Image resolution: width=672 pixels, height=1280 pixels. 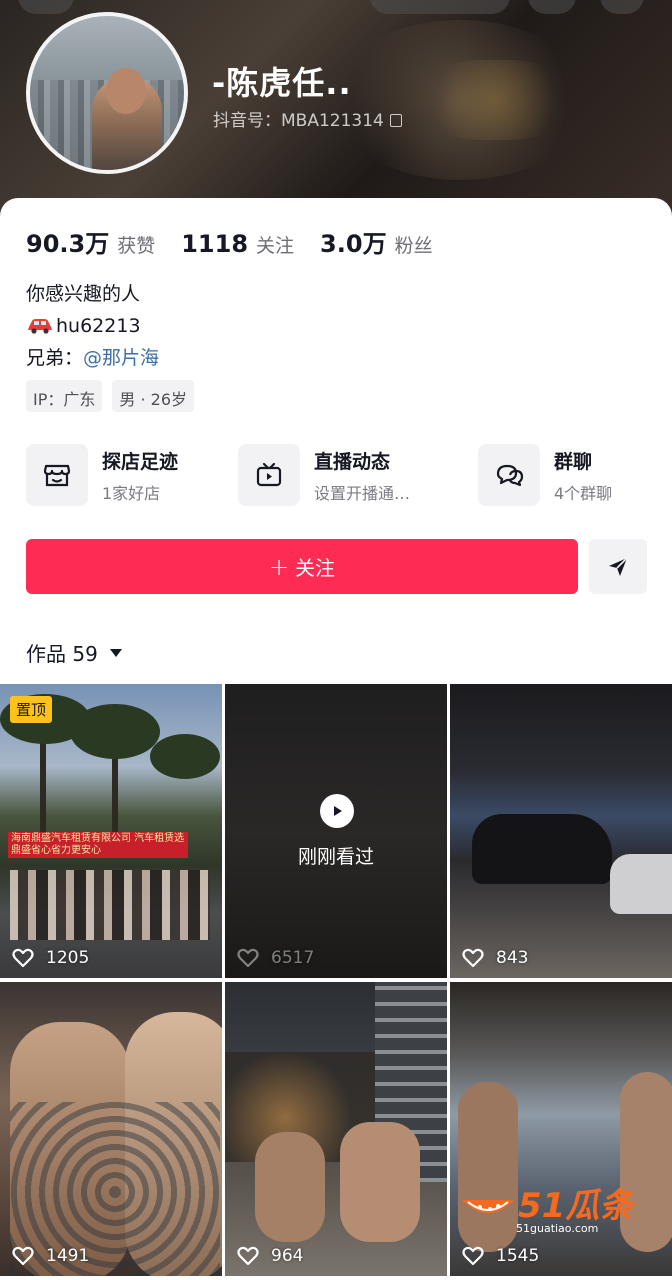 I want to click on stat-followers: 3.0万 粉丝, so click(x=376, y=241).